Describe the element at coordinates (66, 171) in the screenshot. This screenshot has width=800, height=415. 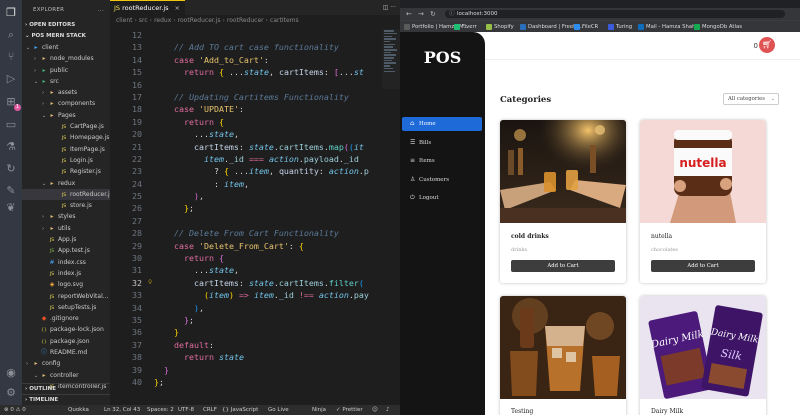
I see `tree-item: JS Register.js` at that location.